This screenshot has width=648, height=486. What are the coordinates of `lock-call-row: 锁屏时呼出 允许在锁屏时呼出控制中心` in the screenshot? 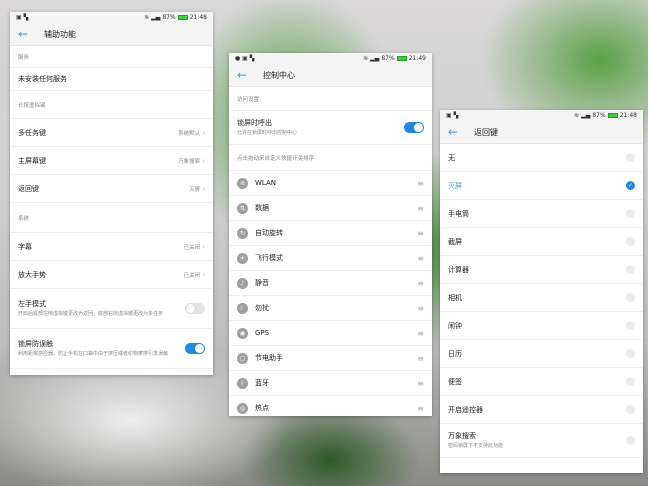 It's located at (330, 128).